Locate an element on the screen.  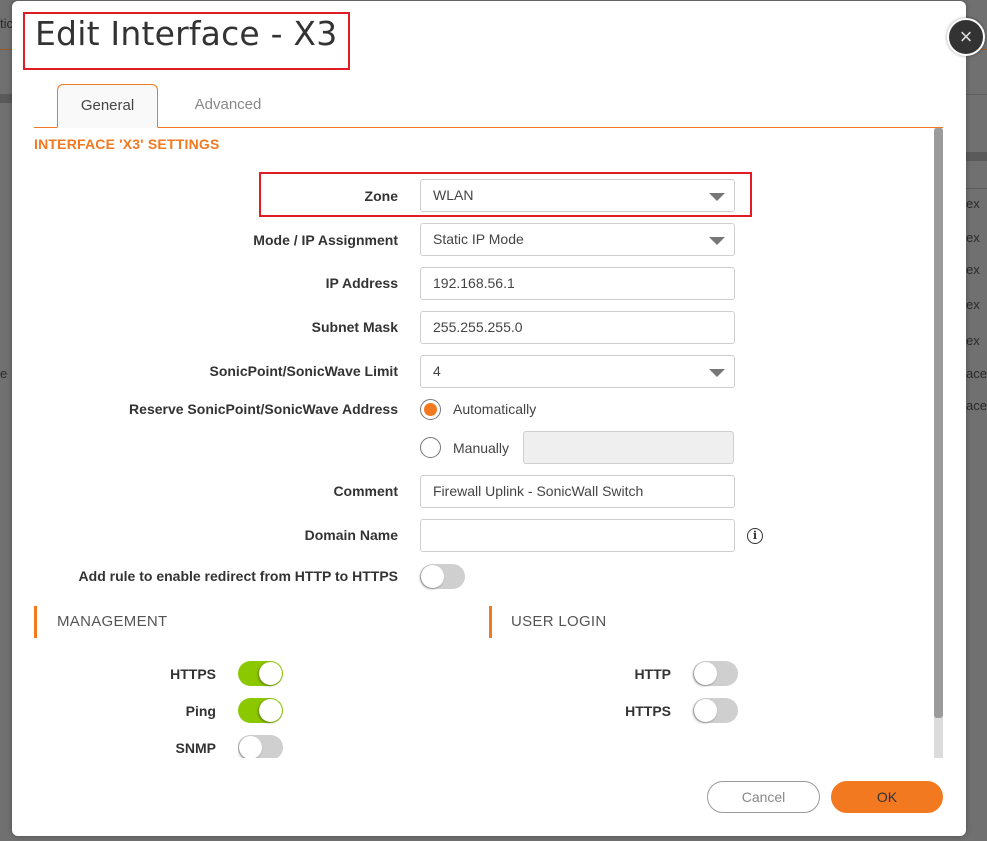
ip-address-label: IP Address is located at coordinates (361, 283).